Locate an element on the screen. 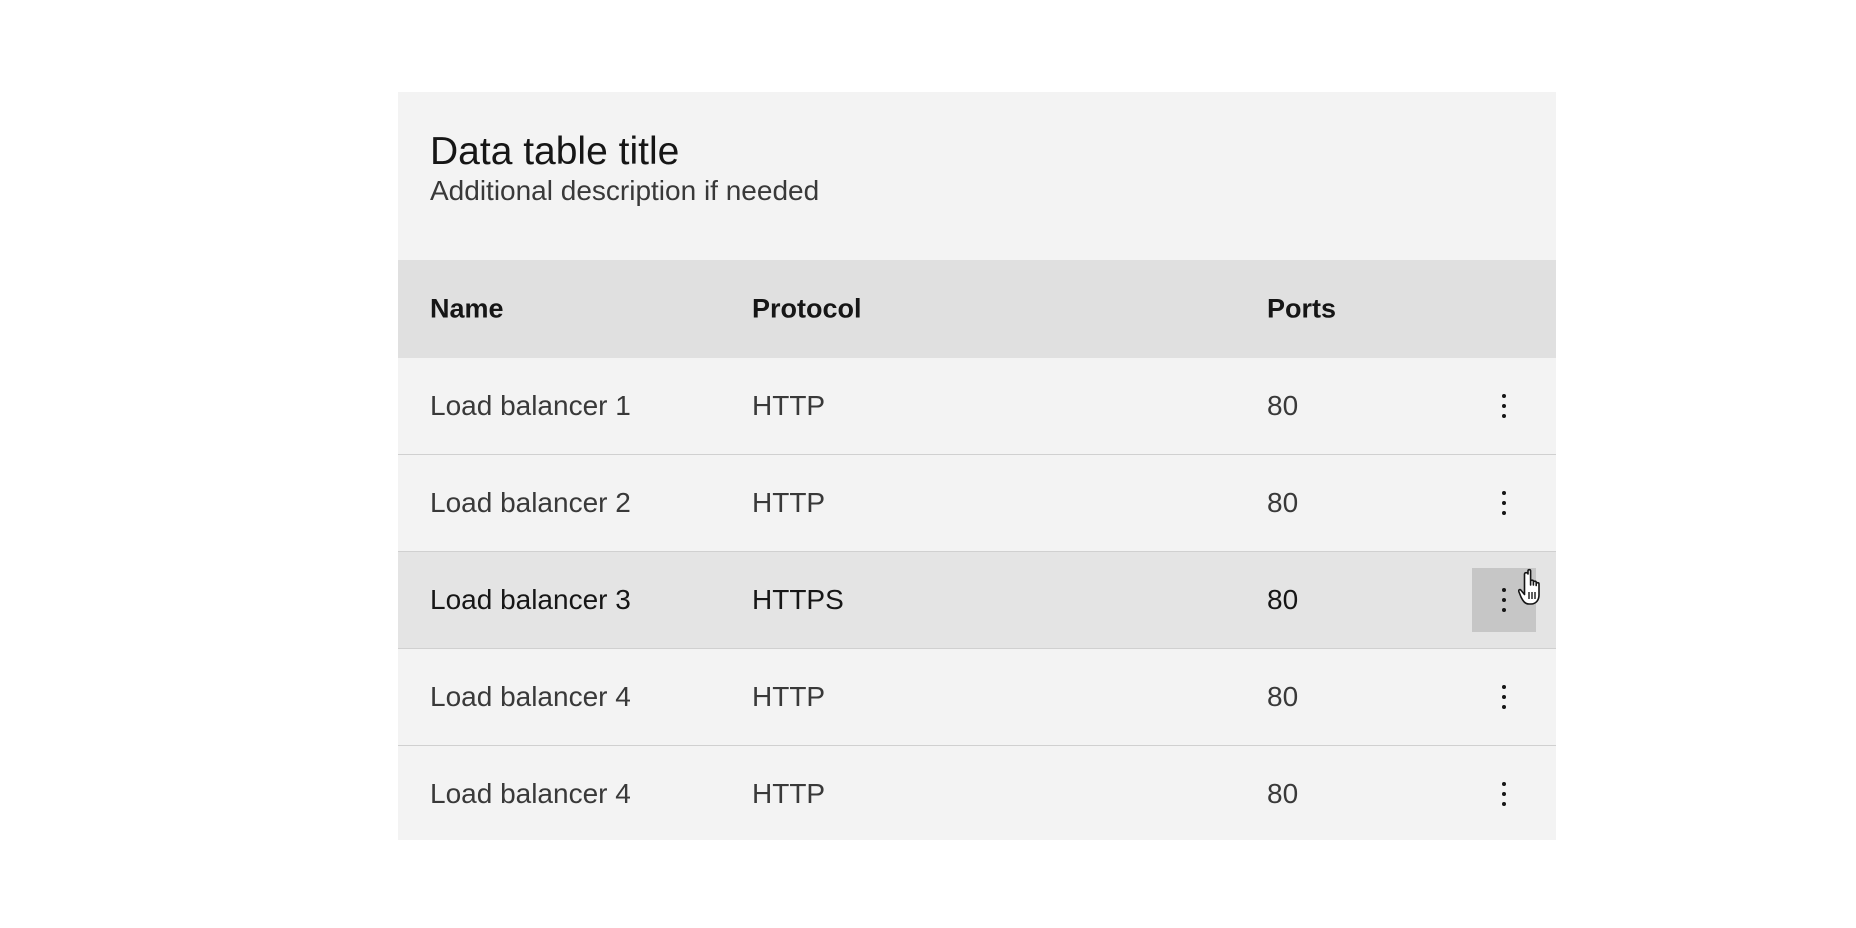 This screenshot has height=928, width=1856. table-description: Additional description if needed is located at coordinates (625, 190).